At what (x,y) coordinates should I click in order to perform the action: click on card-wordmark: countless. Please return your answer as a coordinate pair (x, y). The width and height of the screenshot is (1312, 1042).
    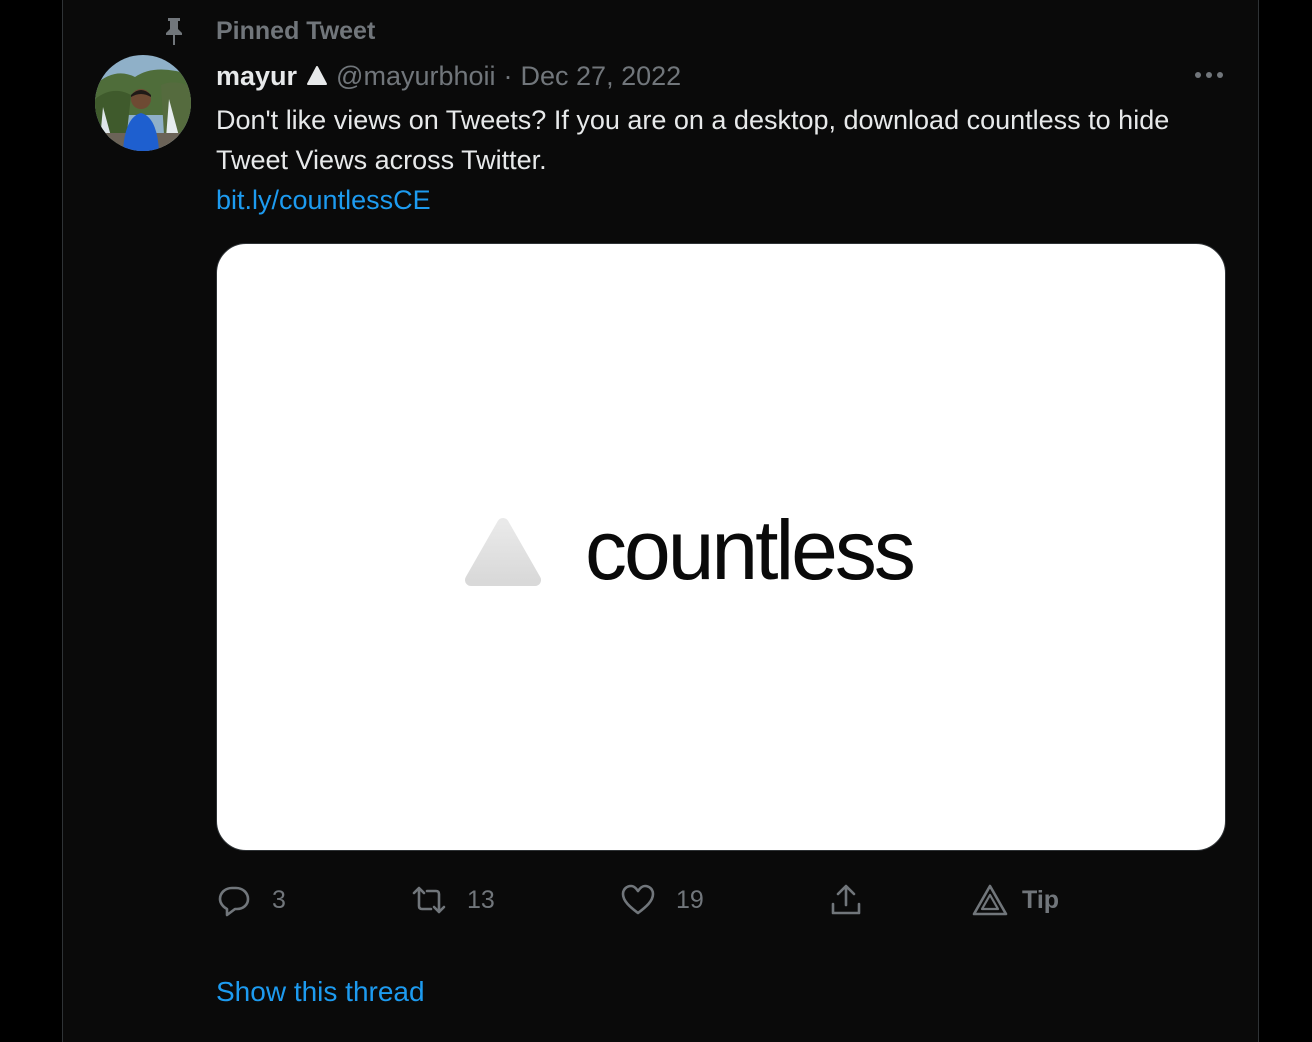
    Looking at the image, I should click on (750, 550).